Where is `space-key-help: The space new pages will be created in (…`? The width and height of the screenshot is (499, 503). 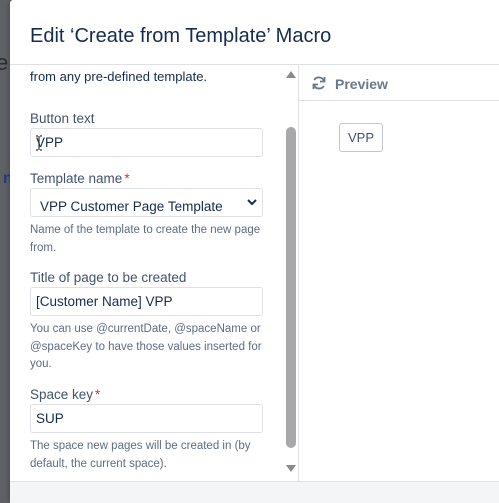 space-key-help: The space new pages will be created in (… is located at coordinates (140, 455).